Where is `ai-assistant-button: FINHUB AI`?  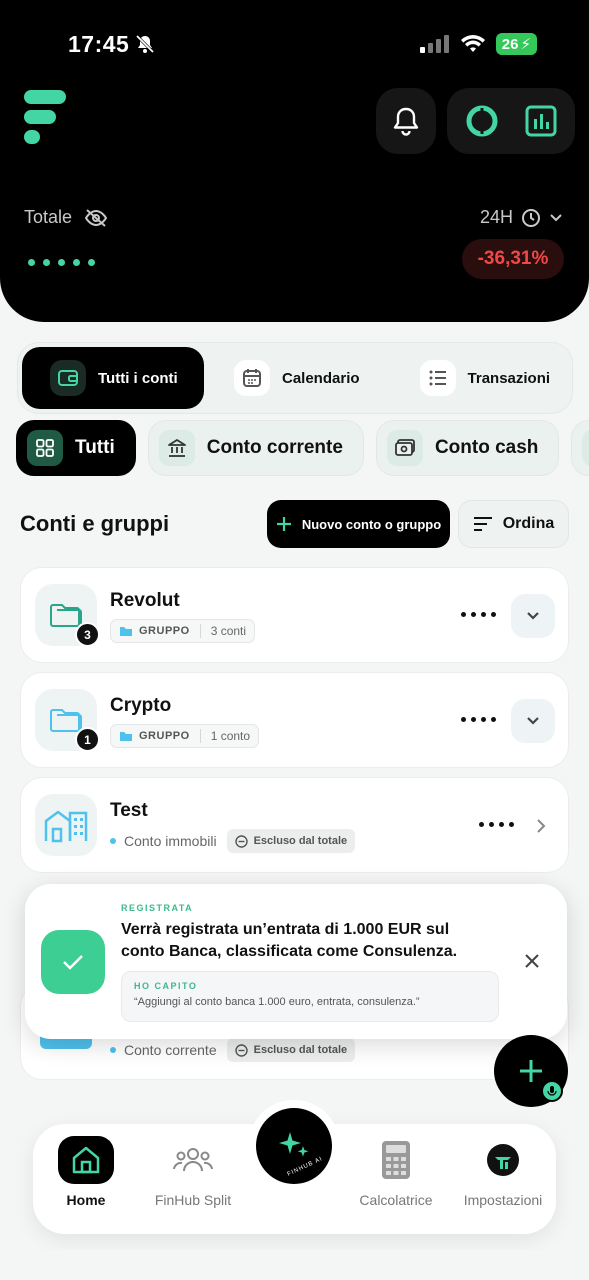
ai-assistant-button: FINHUB AI is located at coordinates (294, 1146).